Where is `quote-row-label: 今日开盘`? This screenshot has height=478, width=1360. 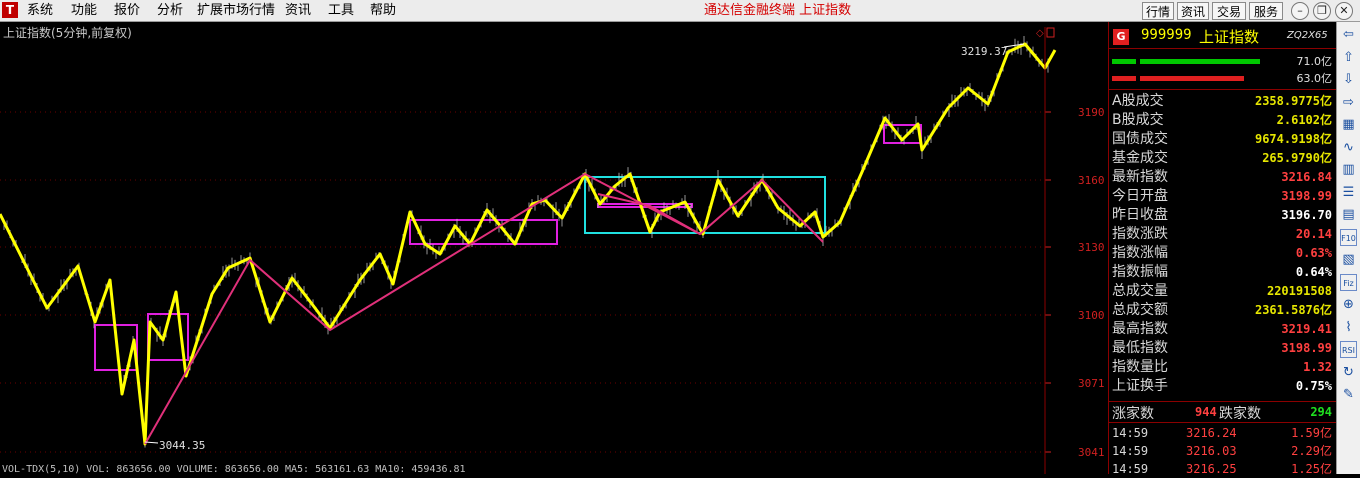 quote-row-label: 今日开盘 is located at coordinates (1140, 196).